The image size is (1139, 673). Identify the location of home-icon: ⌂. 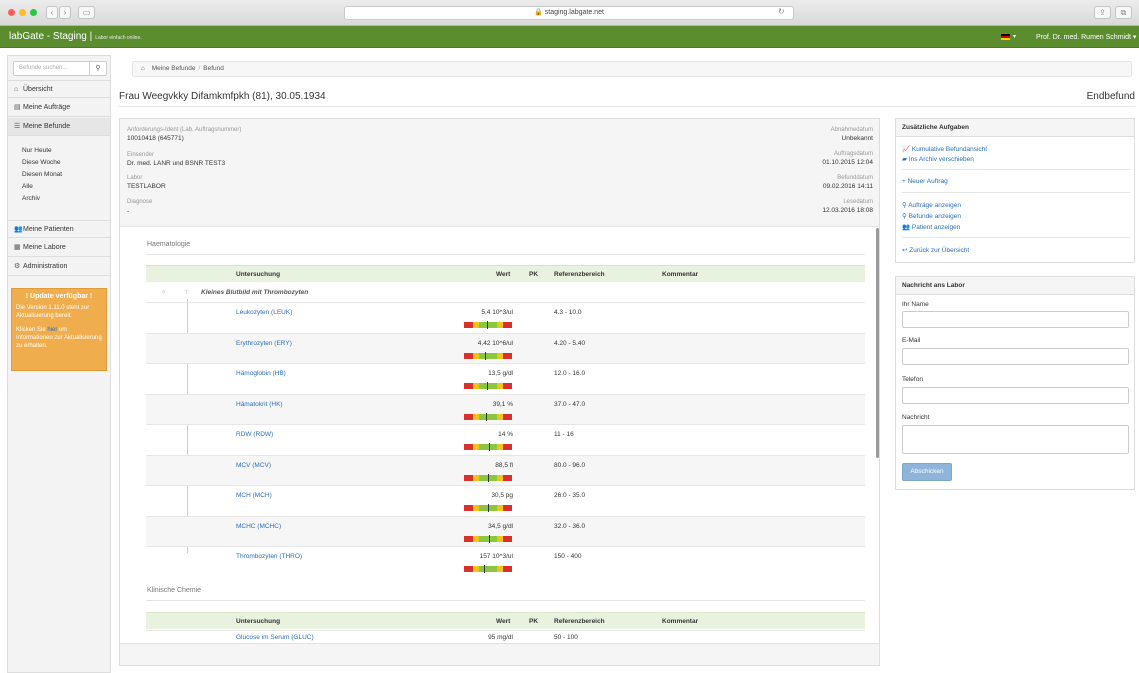
(143, 68).